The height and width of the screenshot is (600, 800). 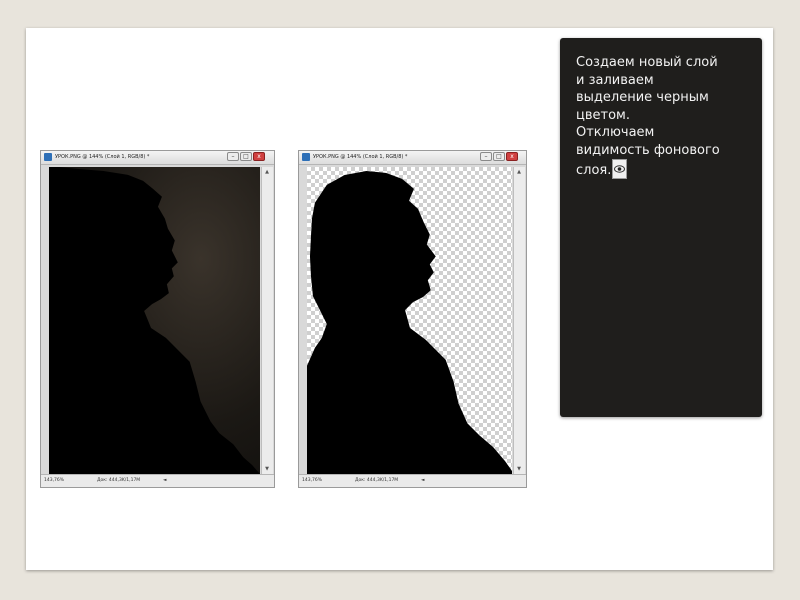 I want to click on instruction-line: и заливаем, so click(x=615, y=80).